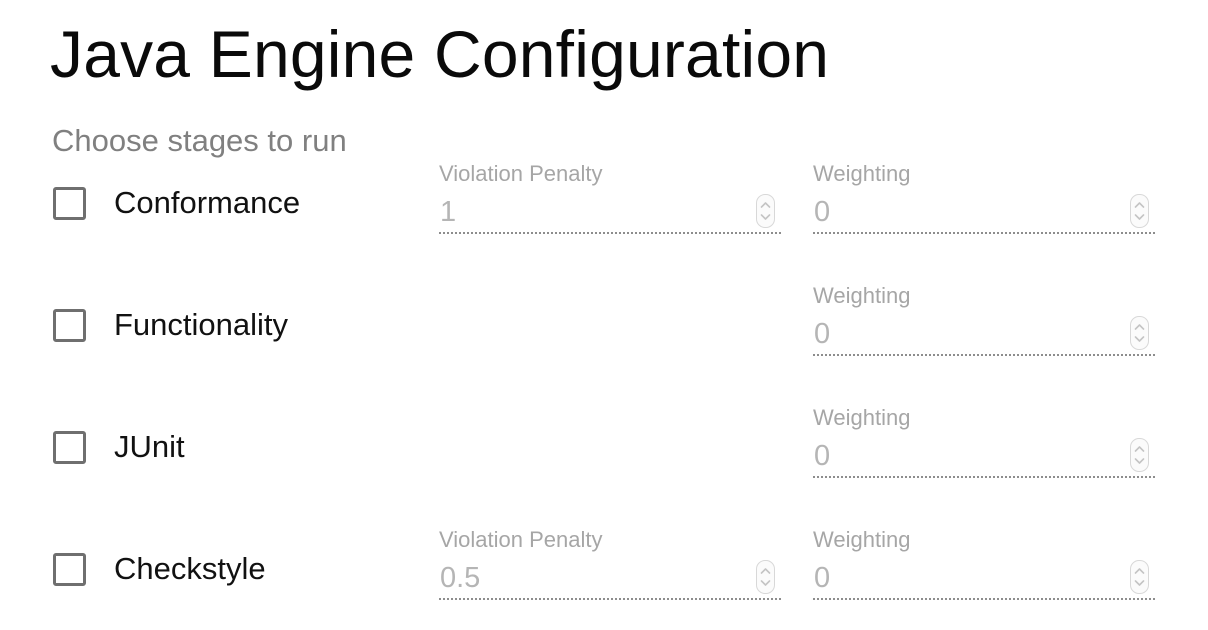 This screenshot has height=630, width=1208. What do you see at coordinates (69, 447) in the screenshot?
I see `junit-checkbox` at bounding box center [69, 447].